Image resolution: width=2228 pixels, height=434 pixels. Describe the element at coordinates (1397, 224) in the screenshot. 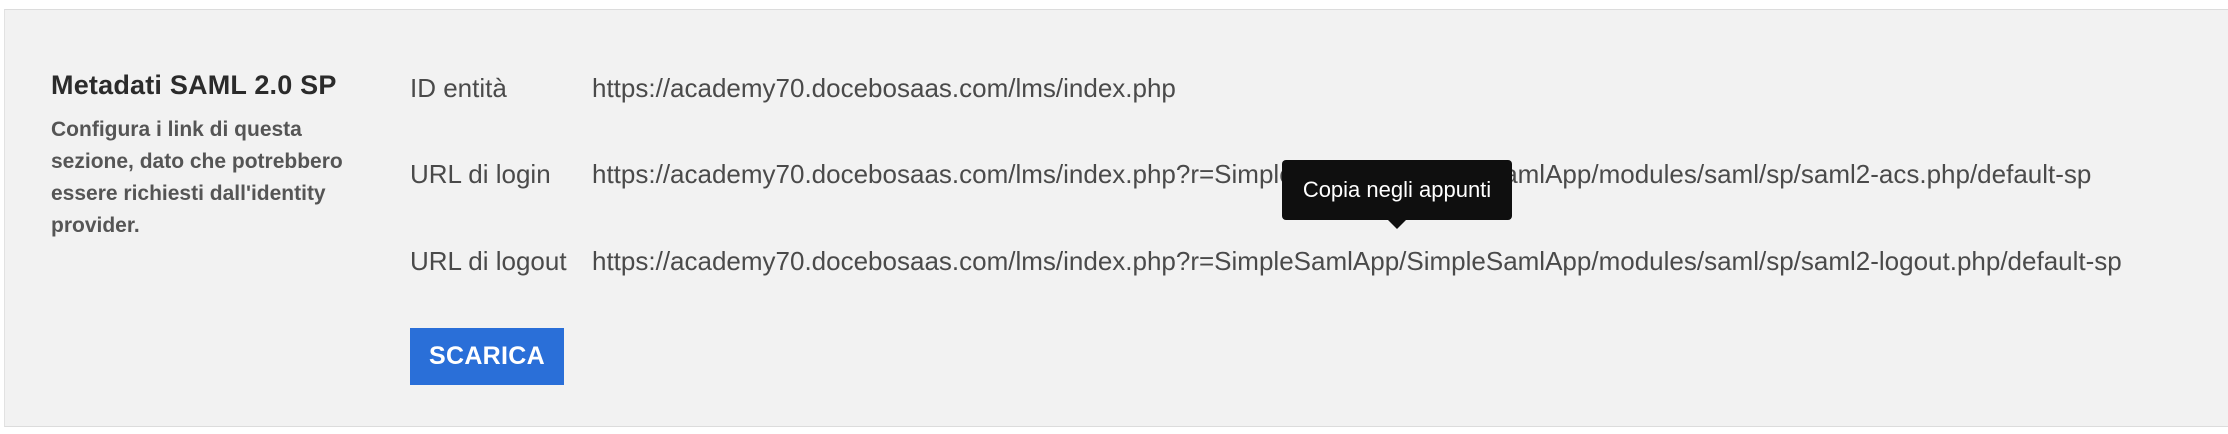

I see `tooltip-arrow` at that location.